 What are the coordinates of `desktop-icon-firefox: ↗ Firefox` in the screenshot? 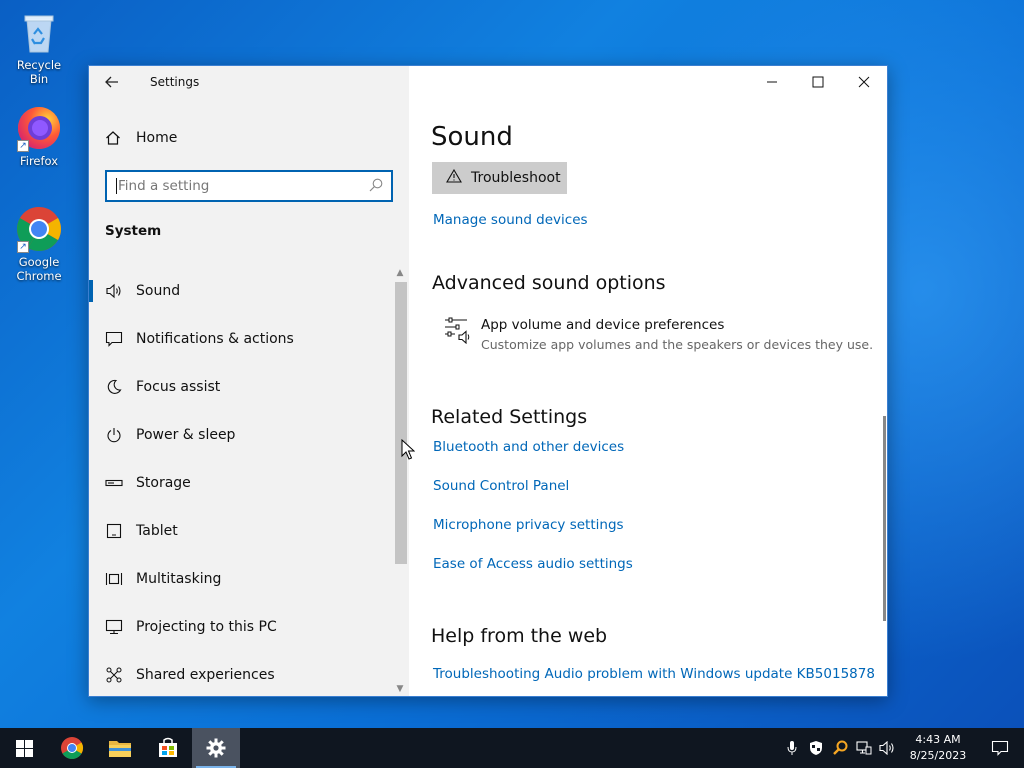 It's located at (39, 136).